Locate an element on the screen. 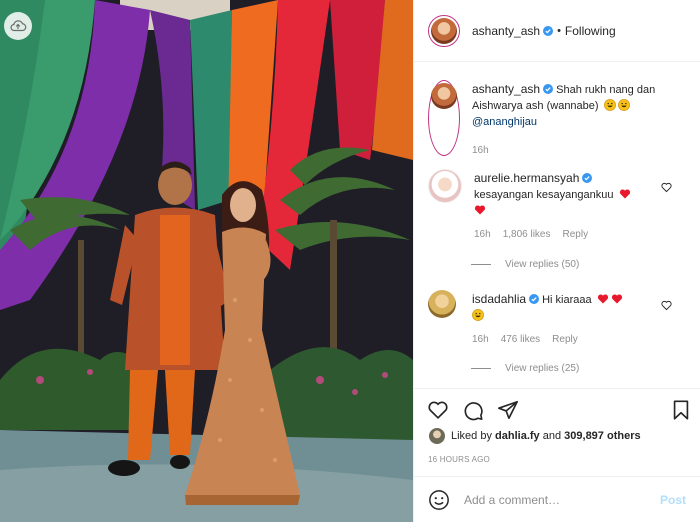 This screenshot has height=522, width=700. view-replies-label: View replies (25) is located at coordinates (542, 368).